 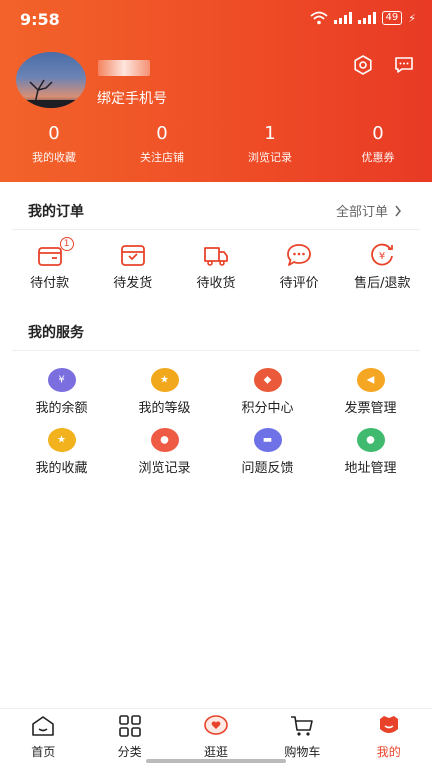 I want to click on stats-row: 0 我的收藏 0 关注店铺 1 浏览记录 0 优惠券, so click(x=216, y=144).